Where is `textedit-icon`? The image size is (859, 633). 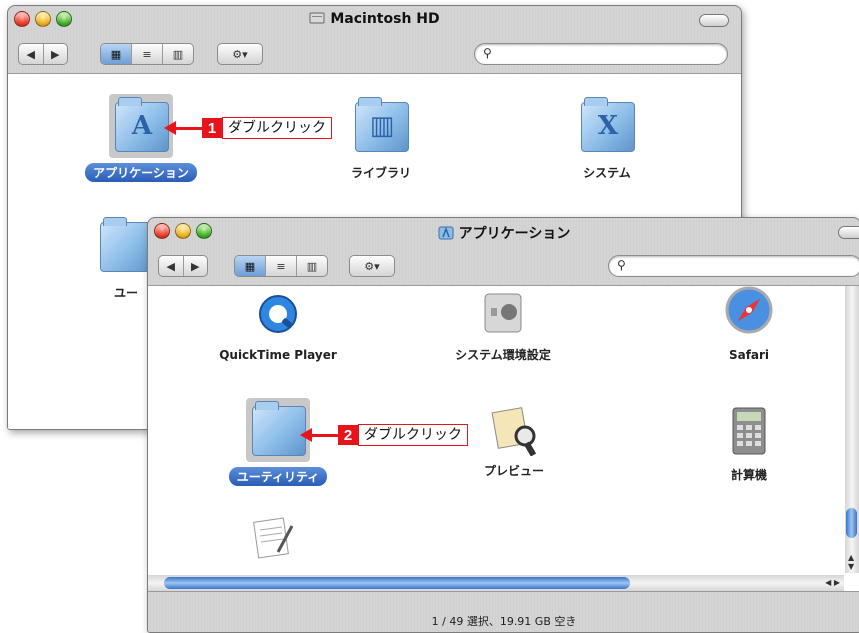 textedit-icon is located at coordinates (273, 538).